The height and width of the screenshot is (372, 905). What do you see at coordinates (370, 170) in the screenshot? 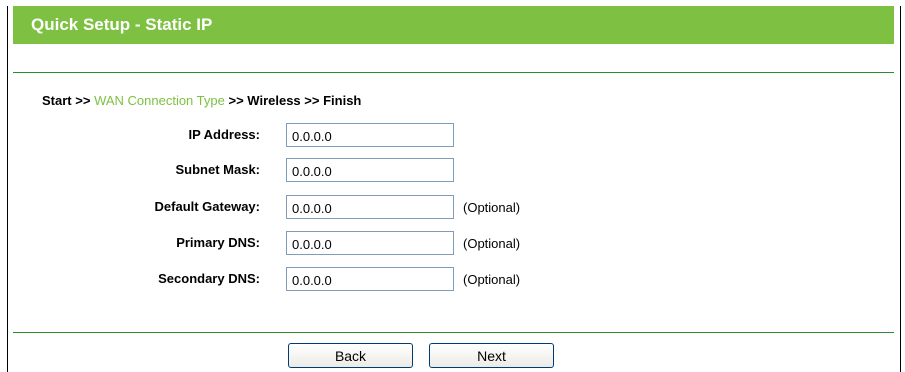
I see `subnet-mask-input` at bounding box center [370, 170].